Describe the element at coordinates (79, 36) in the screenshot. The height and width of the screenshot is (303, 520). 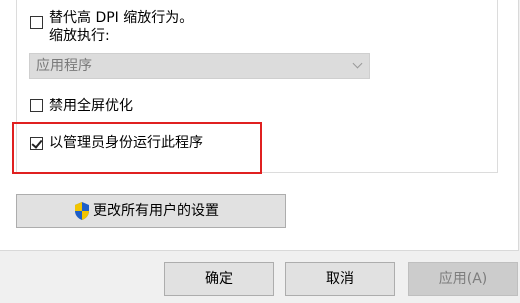
I see `scaling-performed-by-label: 缩放执行:` at that location.